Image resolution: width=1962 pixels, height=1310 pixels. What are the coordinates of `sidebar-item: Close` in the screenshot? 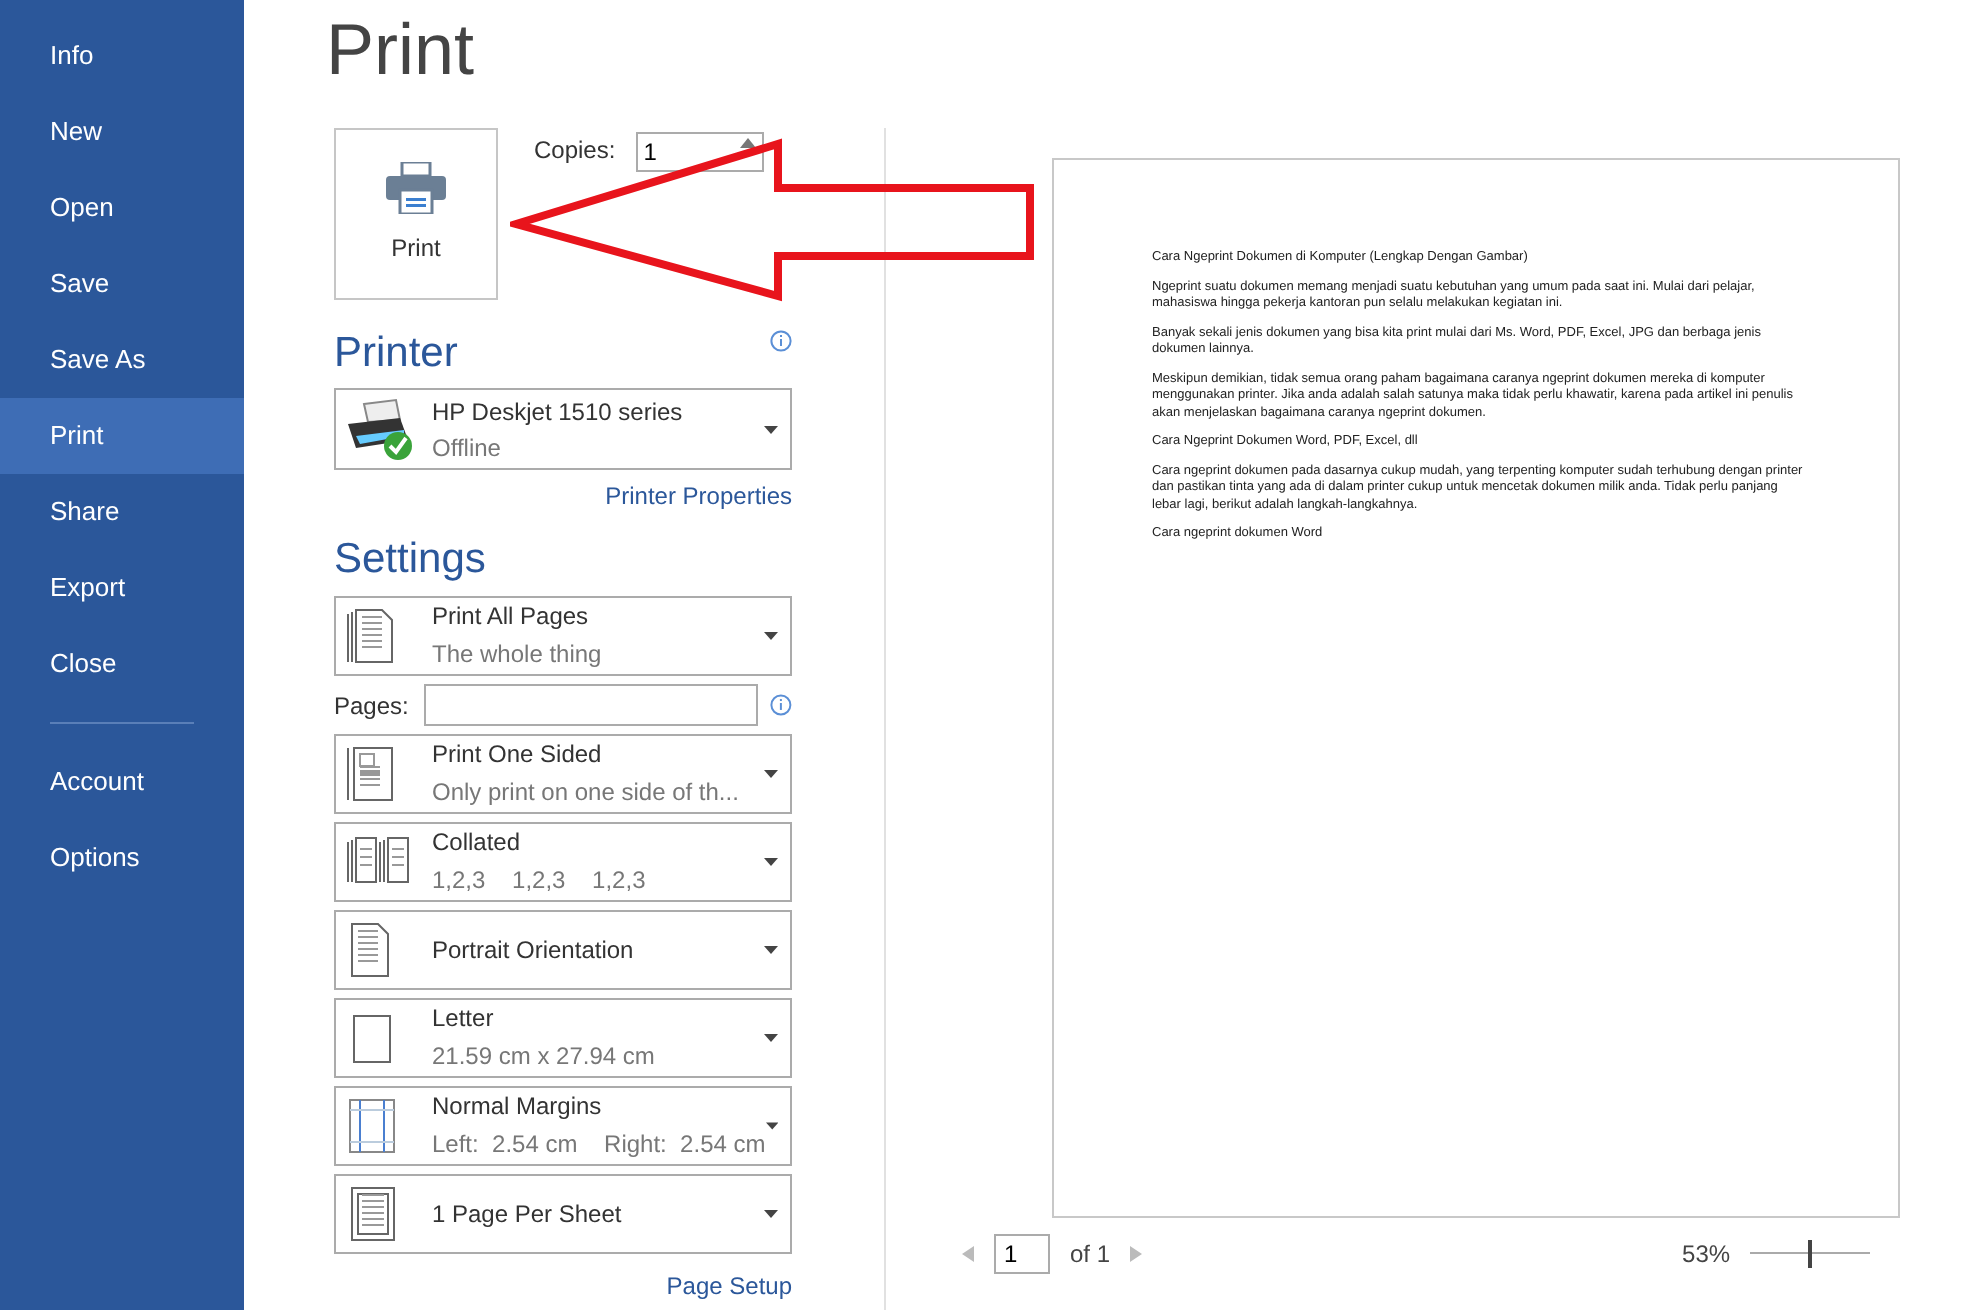 It's located at (122, 664).